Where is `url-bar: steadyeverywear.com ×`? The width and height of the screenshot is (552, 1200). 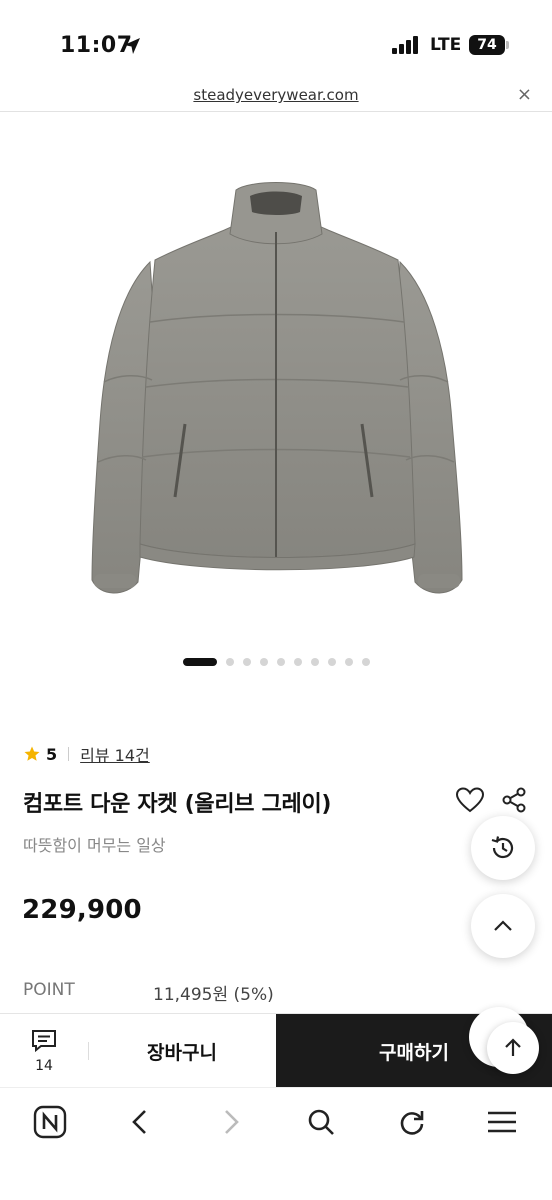
url-bar: steadyeverywear.com × is located at coordinates (276, 96).